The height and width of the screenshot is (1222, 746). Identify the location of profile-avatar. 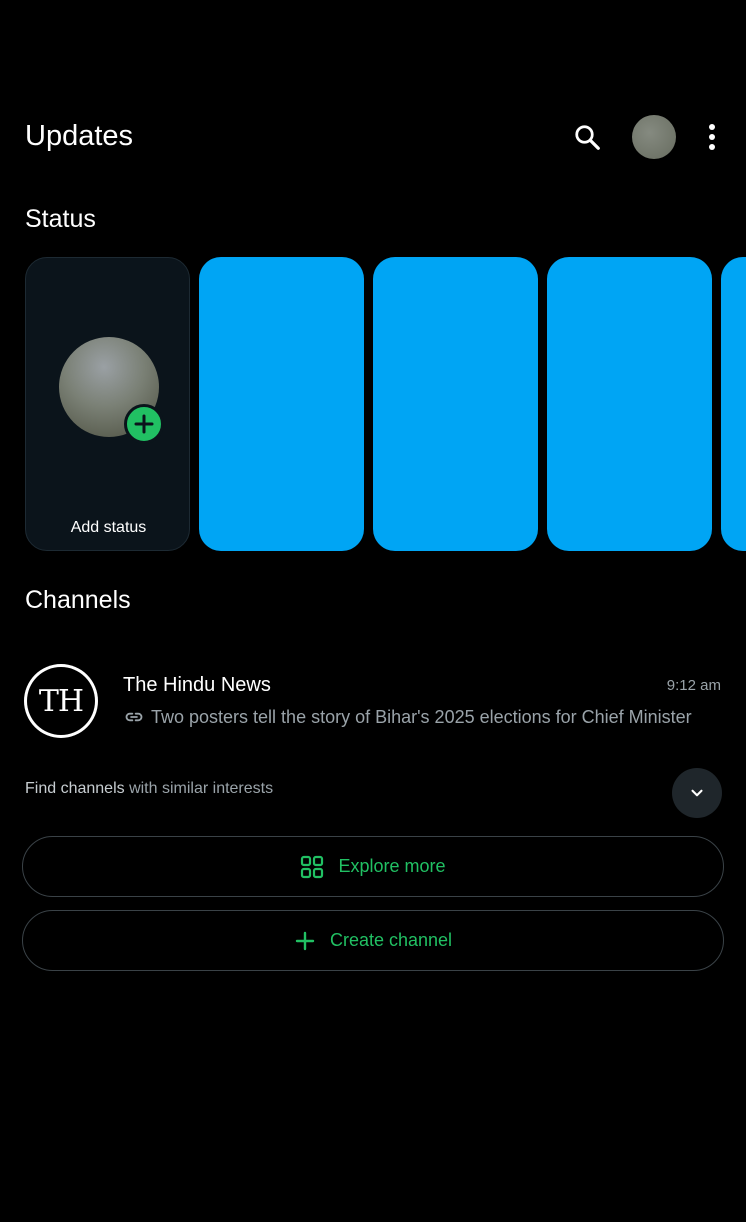
(654, 137).